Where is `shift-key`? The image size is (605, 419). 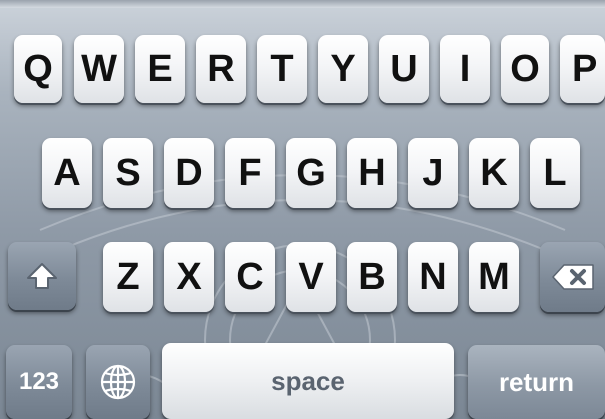 shift-key is located at coordinates (42, 276).